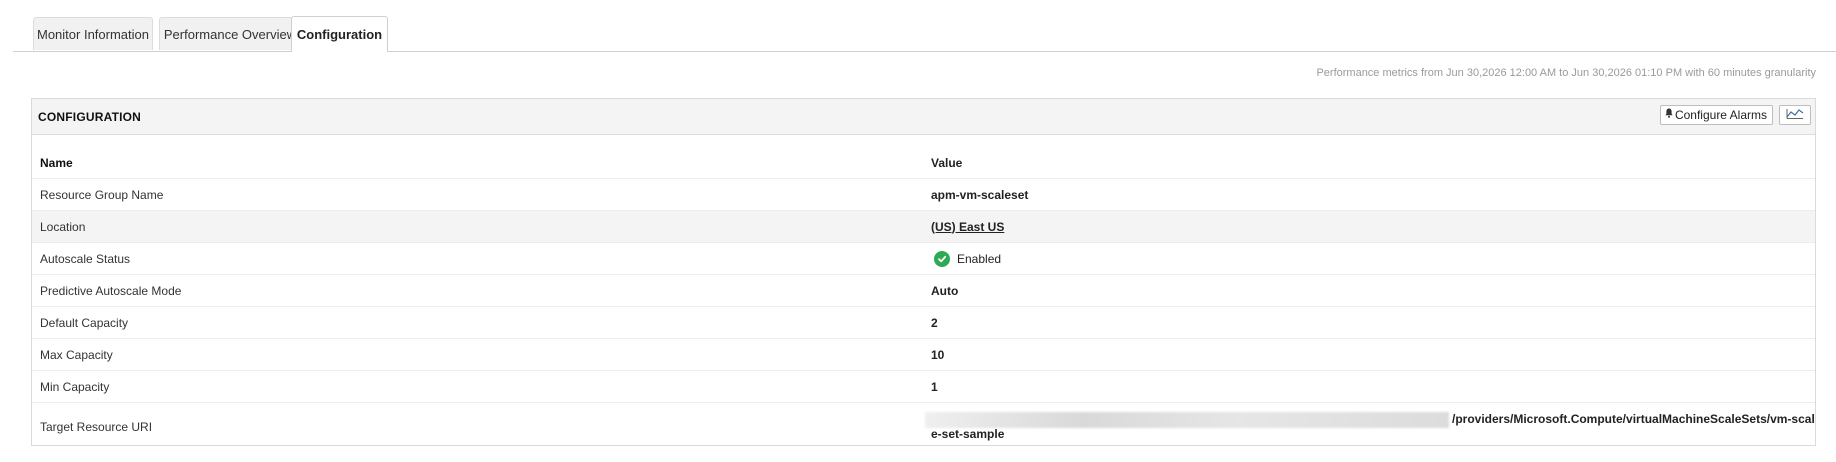 The width and height of the screenshot is (1836, 462). Describe the element at coordinates (96, 426) in the screenshot. I see `row-name: Target Resource URI` at that location.